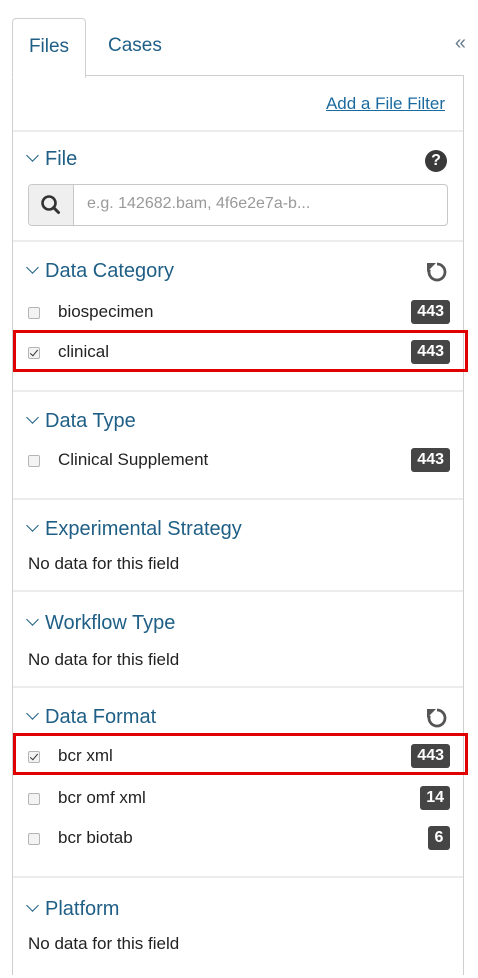  Describe the element at coordinates (101, 717) in the screenshot. I see `facet-title-label: Data Format` at that location.